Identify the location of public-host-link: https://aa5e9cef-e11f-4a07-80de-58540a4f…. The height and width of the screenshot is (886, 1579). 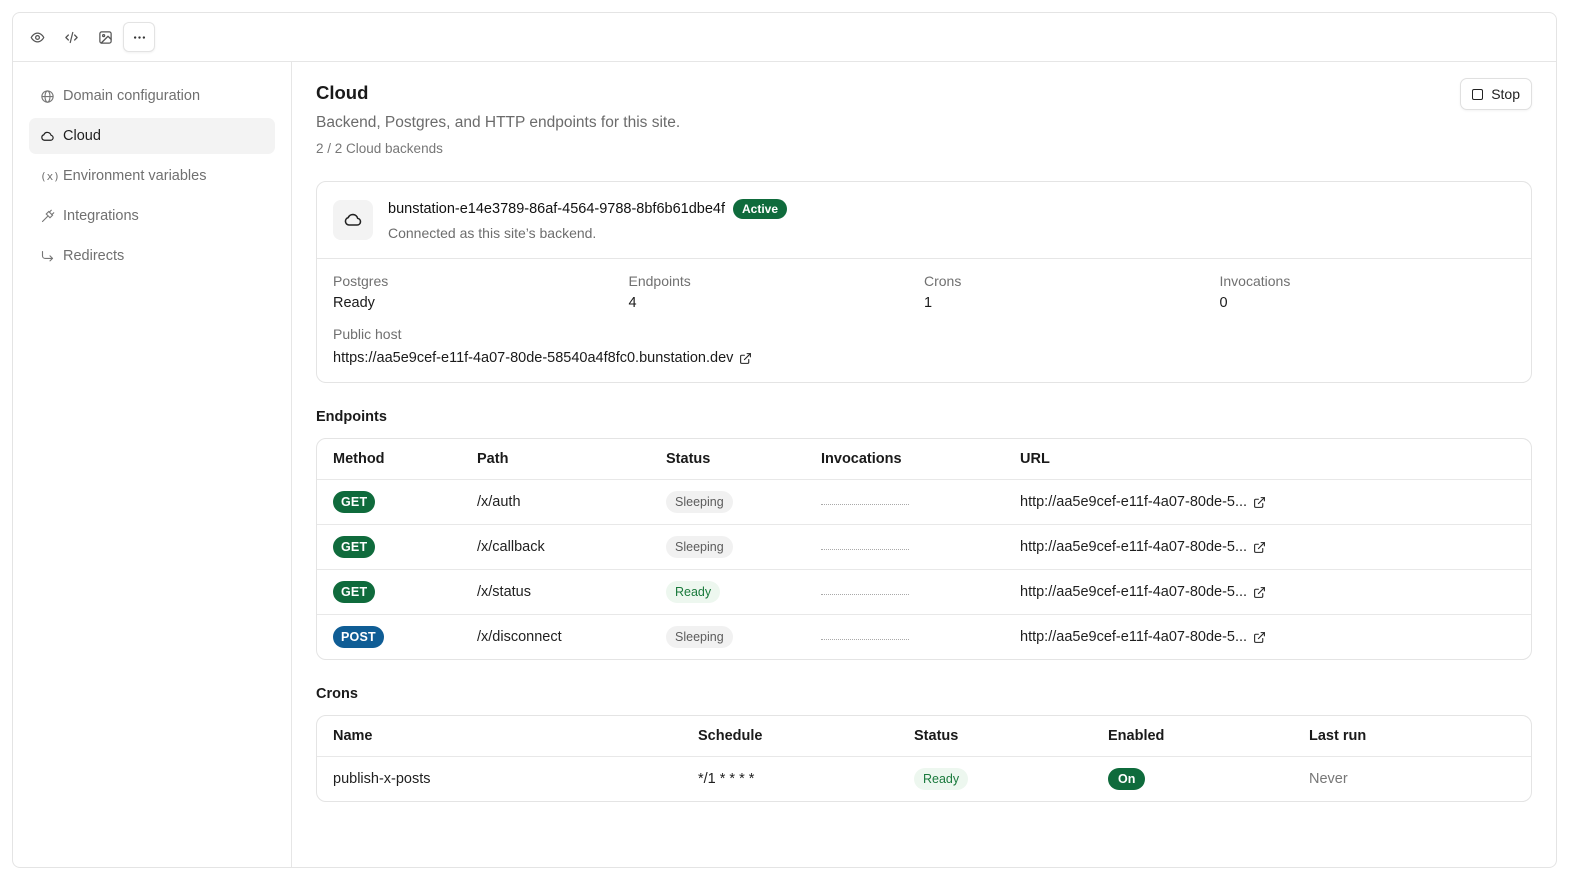
(924, 358).